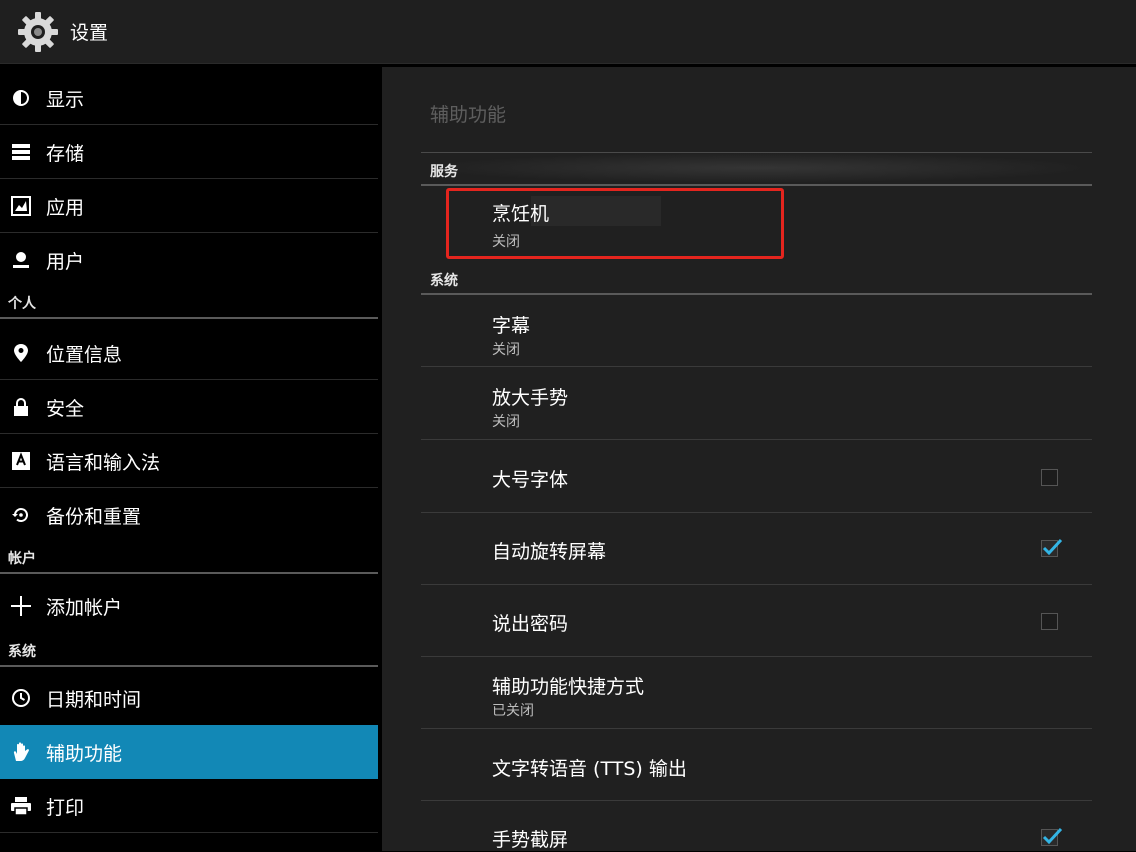  What do you see at coordinates (21, 353) in the screenshot?
I see `location-icon` at bounding box center [21, 353].